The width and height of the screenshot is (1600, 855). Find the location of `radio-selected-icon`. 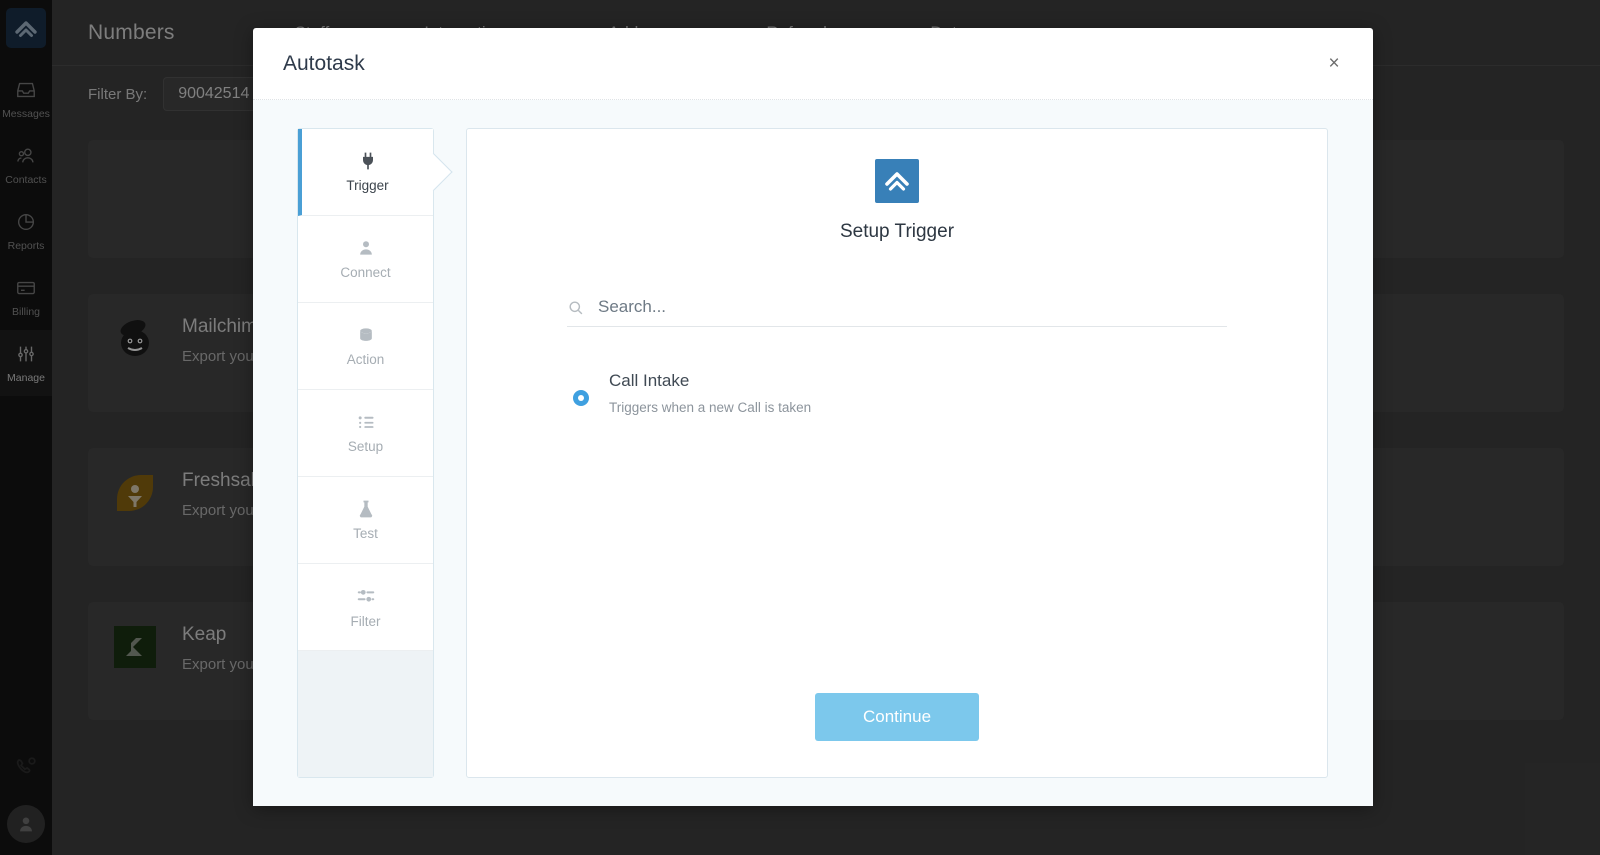

radio-selected-icon is located at coordinates (581, 398).